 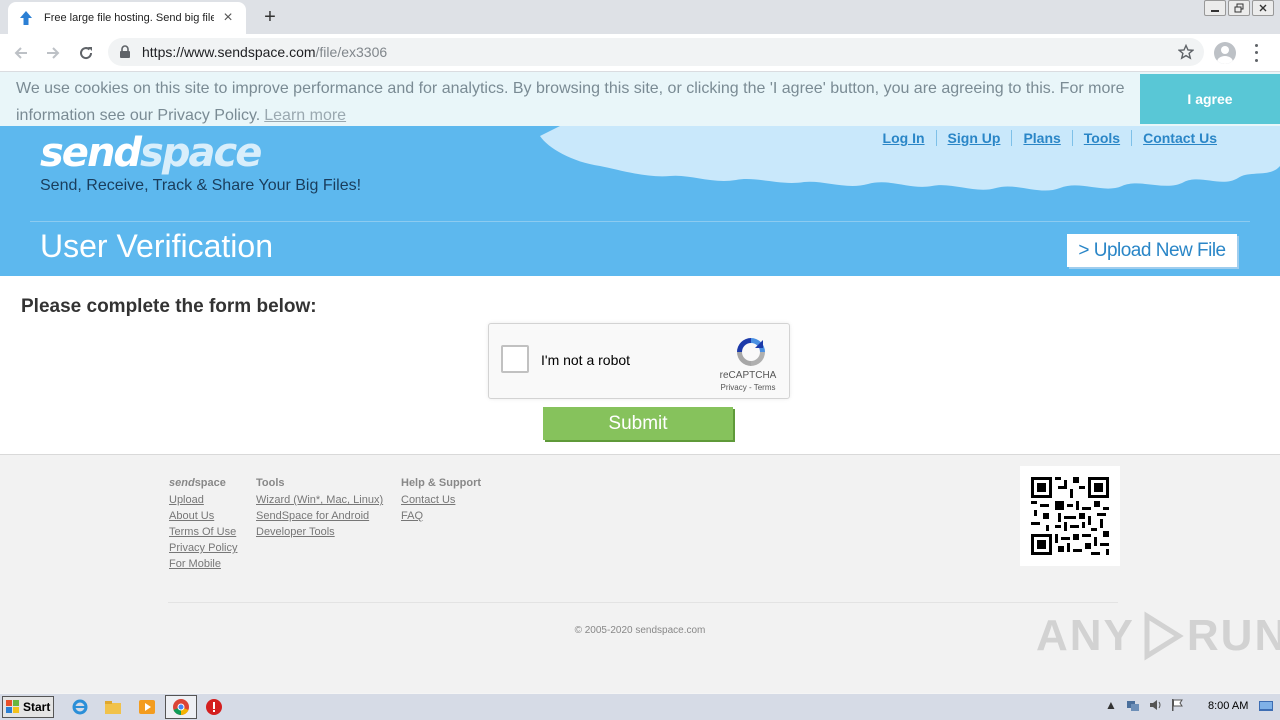 What do you see at coordinates (748, 375) in the screenshot?
I see `recaptcha-brand: reCAPTCHA` at bounding box center [748, 375].